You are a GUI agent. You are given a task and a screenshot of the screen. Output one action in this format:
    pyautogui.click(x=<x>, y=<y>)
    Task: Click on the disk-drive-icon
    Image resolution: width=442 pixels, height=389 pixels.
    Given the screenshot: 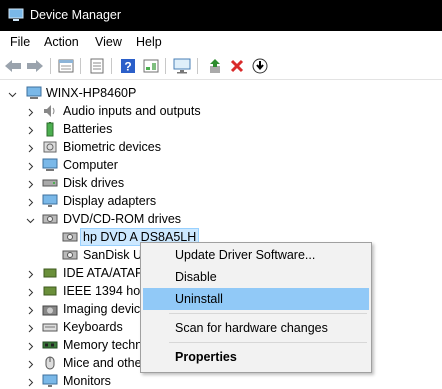 What is the action you would take?
    pyautogui.click(x=50, y=183)
    